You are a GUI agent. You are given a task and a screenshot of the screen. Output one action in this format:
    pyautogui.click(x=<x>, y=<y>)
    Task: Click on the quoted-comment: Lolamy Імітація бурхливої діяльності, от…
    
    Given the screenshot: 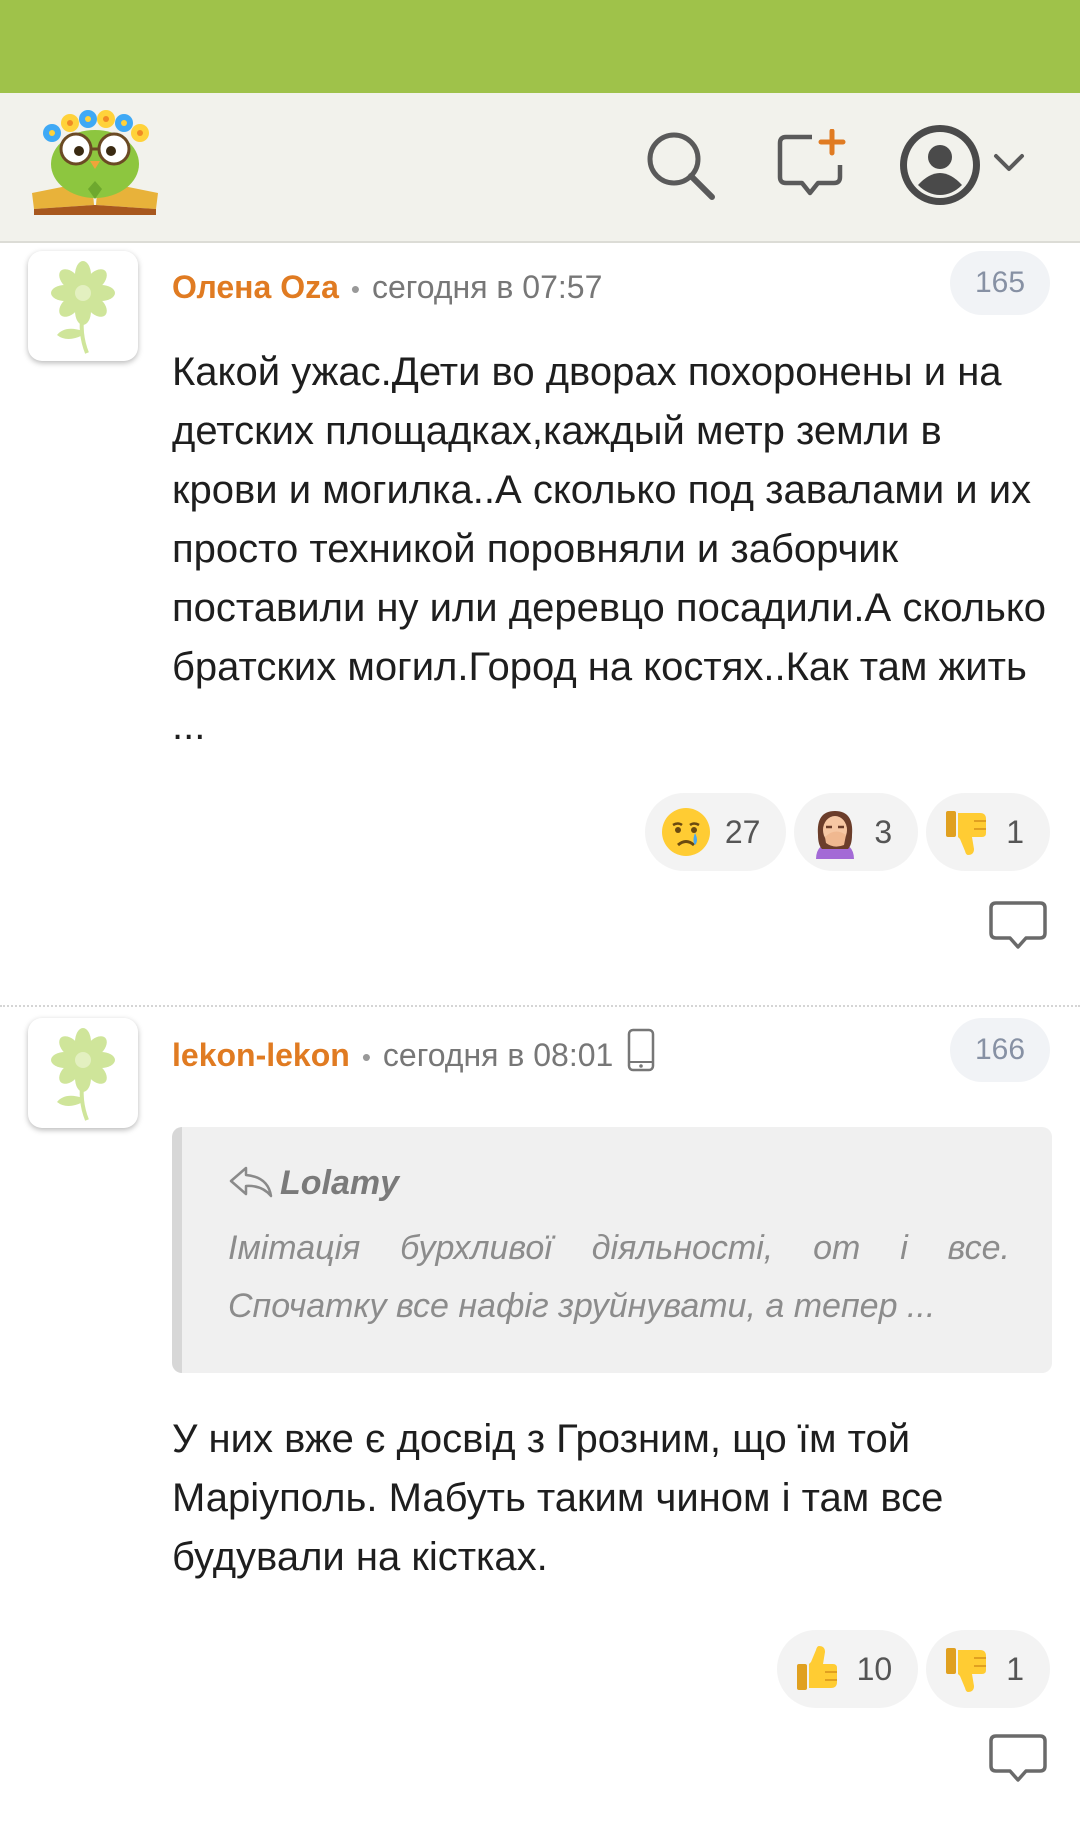 What is the action you would take?
    pyautogui.click(x=612, y=1250)
    